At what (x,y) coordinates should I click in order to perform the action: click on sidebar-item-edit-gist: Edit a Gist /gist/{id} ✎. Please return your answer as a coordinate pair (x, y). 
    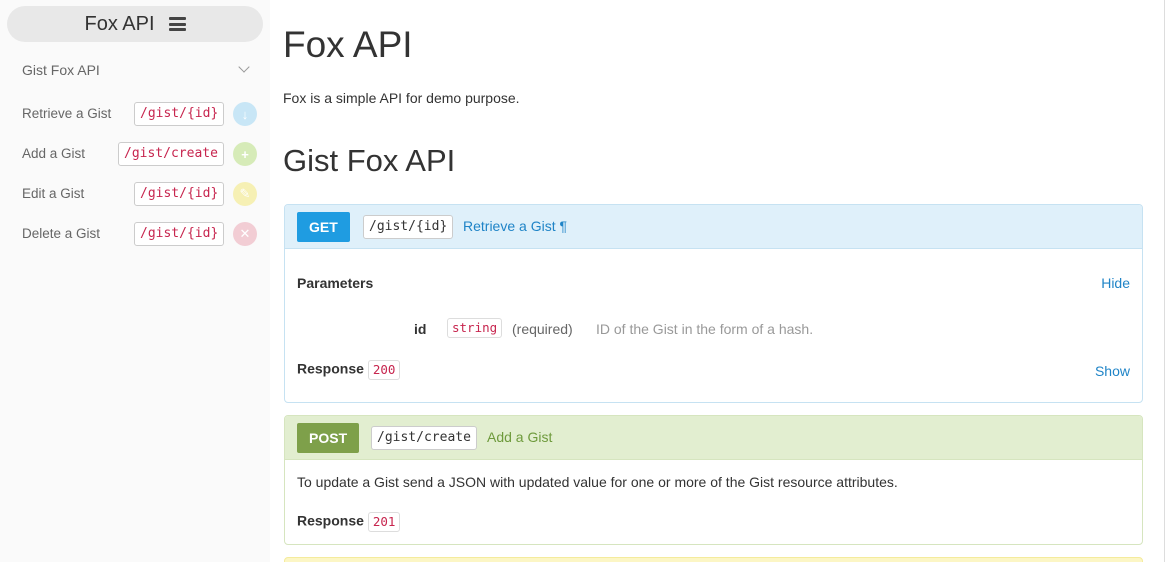
    Looking at the image, I should click on (142, 194).